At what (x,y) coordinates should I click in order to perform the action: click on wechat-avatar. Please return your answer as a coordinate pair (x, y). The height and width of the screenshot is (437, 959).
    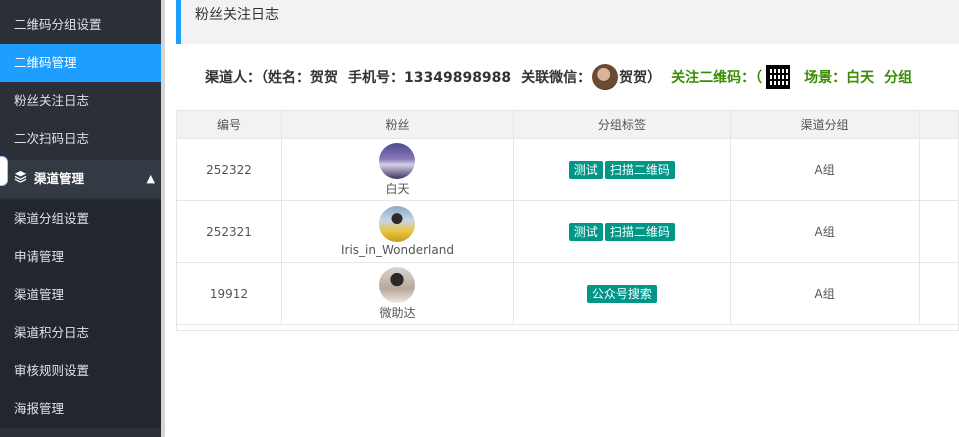
    Looking at the image, I should click on (605, 77).